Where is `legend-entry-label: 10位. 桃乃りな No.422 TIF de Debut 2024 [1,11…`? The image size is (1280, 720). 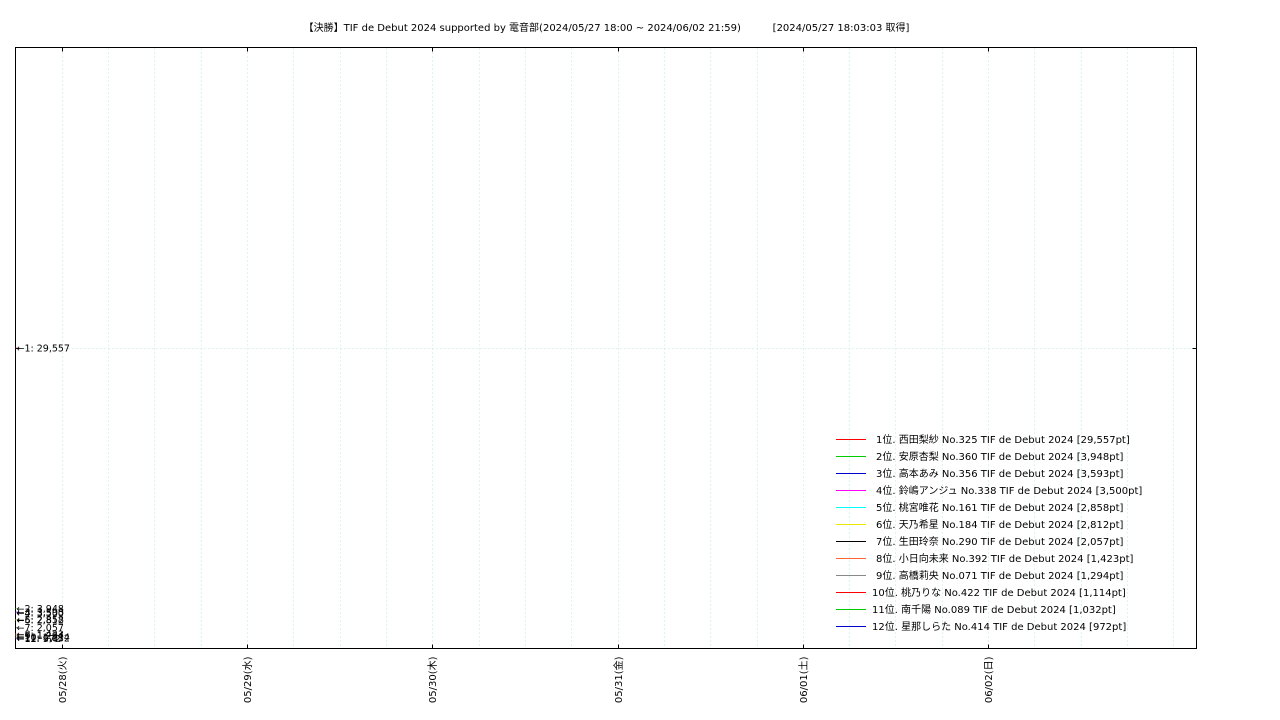 legend-entry-label: 10位. 桃乃りな No.422 TIF de Debut 2024 [1,11… is located at coordinates (999, 592).